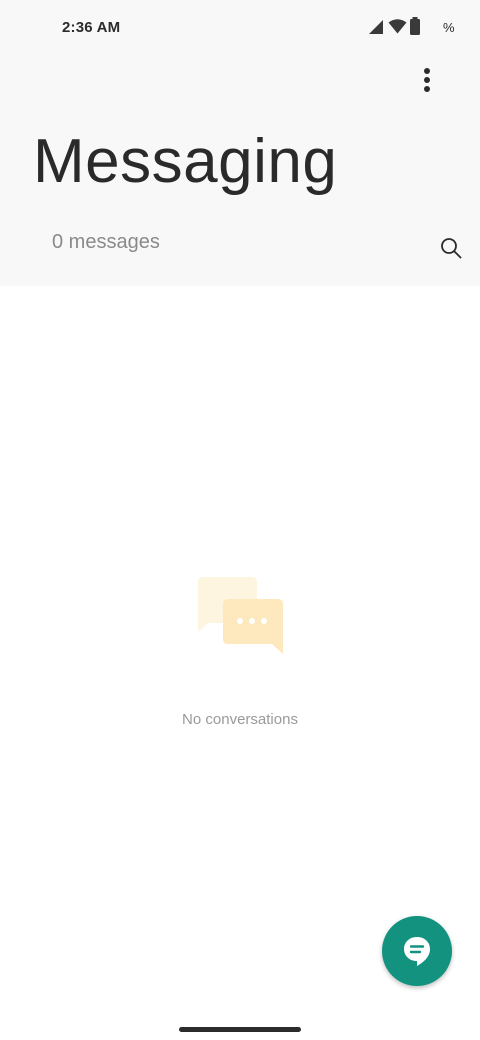 This screenshot has height=1040, width=480. Describe the element at coordinates (185, 161) in the screenshot. I see `page-title: Messaging` at that location.